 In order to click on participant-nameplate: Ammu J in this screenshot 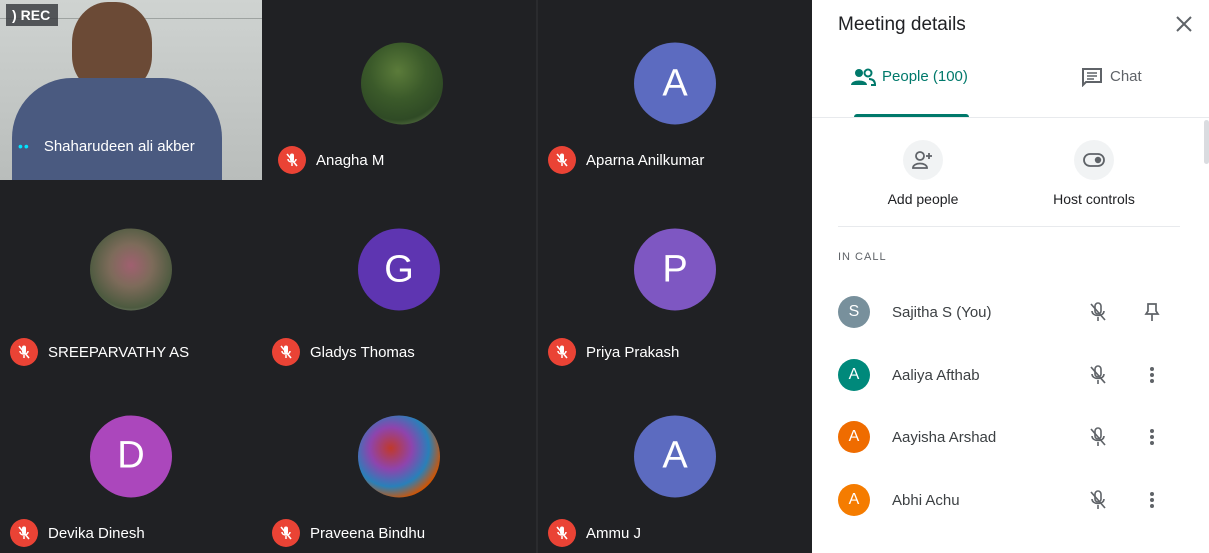, I will do `click(589, 533)`.